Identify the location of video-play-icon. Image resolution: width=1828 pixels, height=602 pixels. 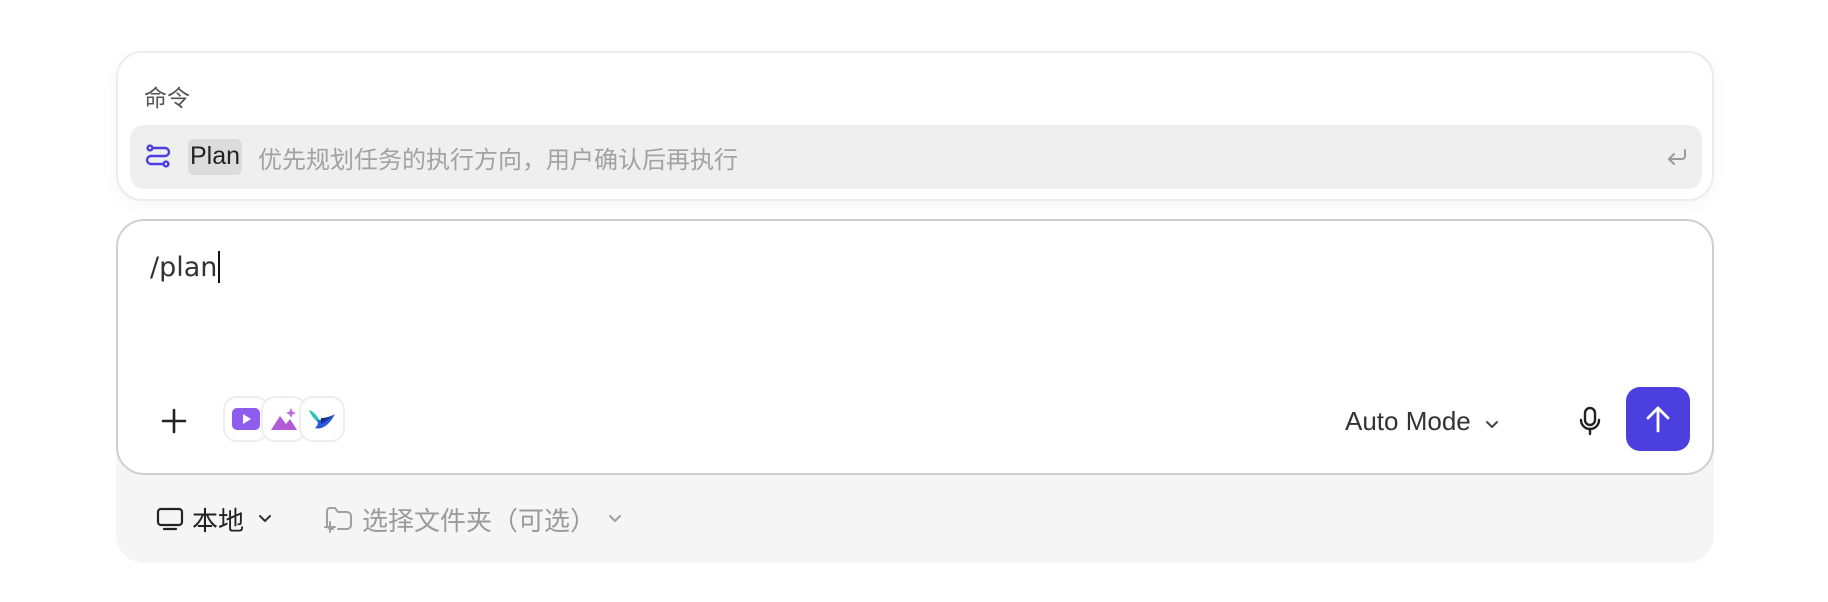
(246, 419).